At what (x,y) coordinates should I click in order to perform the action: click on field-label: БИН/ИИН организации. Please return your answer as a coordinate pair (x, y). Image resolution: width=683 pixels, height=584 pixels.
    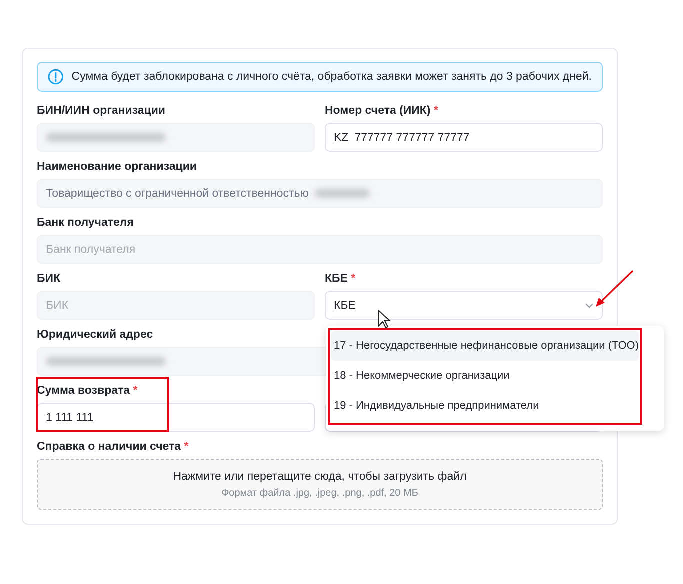
    Looking at the image, I should click on (101, 111).